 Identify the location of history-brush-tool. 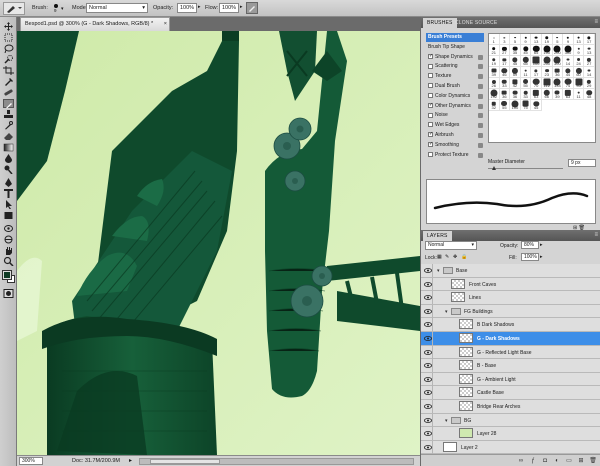
(8, 125).